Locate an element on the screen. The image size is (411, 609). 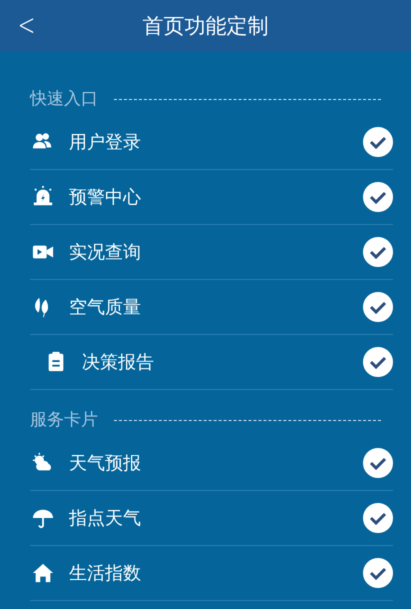
umbrella-icon is located at coordinates (43, 518).